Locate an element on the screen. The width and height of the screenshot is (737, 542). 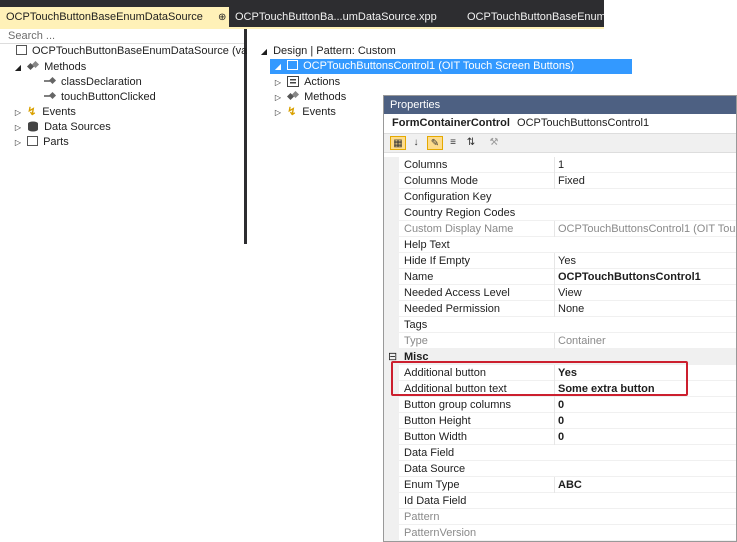
tab-ocp-touch-button-base-enum-datasource: OCPTouchButtonBaseEnumDataSource ⊕ ✕ is located at coordinates (122, 17).